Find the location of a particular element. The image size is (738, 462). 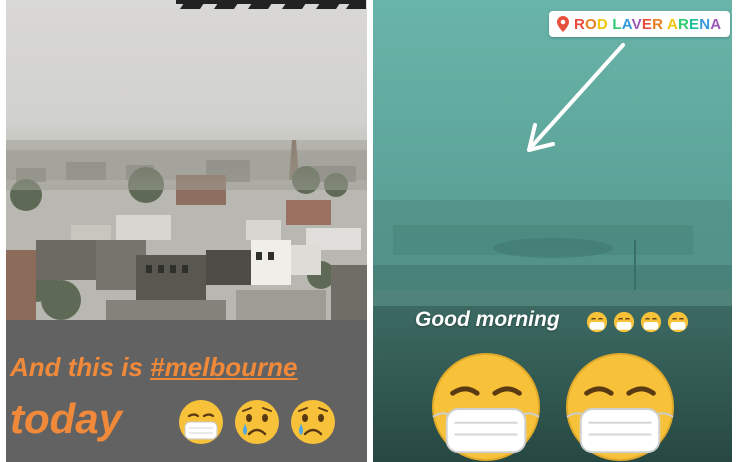

location-letter: O is located at coordinates (591, 24).